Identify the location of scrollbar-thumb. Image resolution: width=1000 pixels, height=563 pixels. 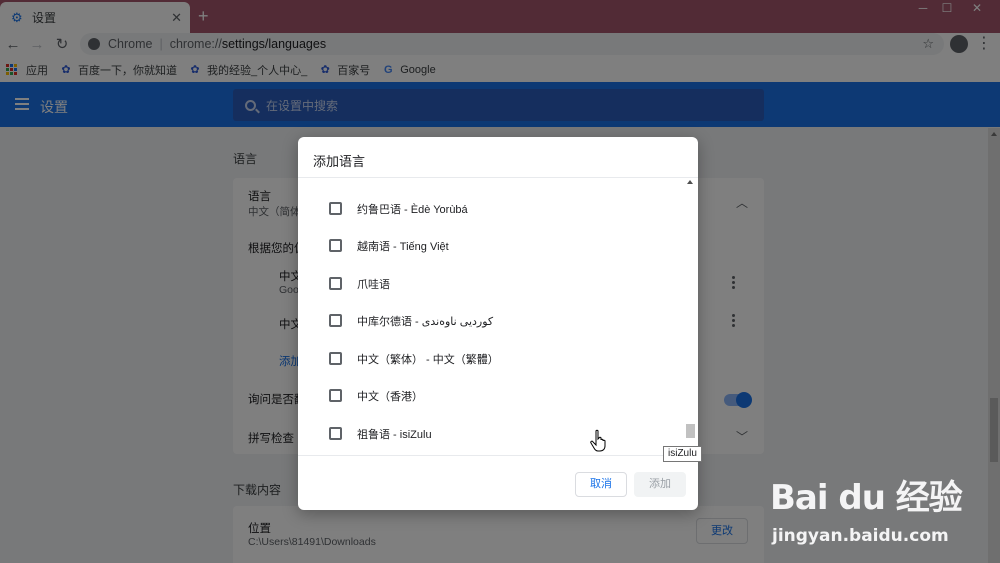
(690, 431).